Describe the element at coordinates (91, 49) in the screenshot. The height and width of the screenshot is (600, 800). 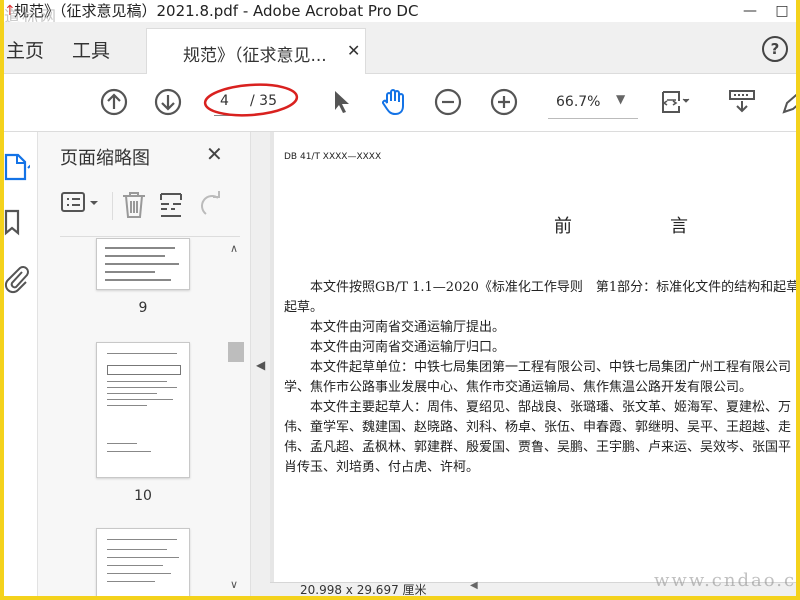
I see `tab-tools: 工具` at that location.